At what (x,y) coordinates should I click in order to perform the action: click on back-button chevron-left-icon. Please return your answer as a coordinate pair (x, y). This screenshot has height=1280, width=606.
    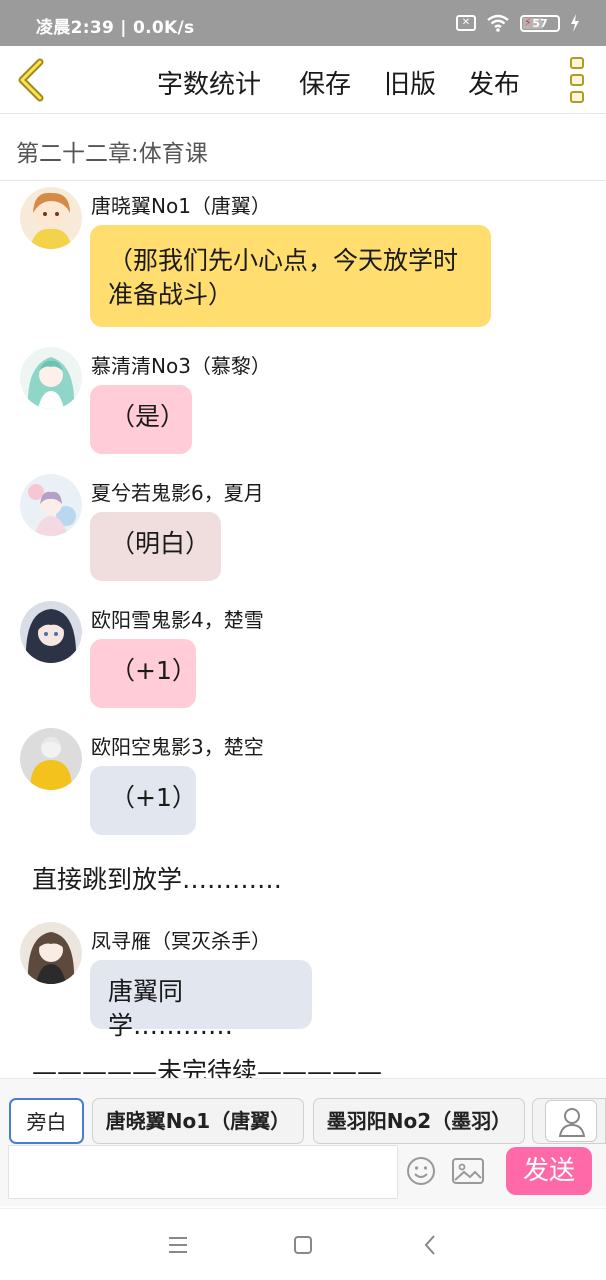
    Looking at the image, I should click on (32, 80).